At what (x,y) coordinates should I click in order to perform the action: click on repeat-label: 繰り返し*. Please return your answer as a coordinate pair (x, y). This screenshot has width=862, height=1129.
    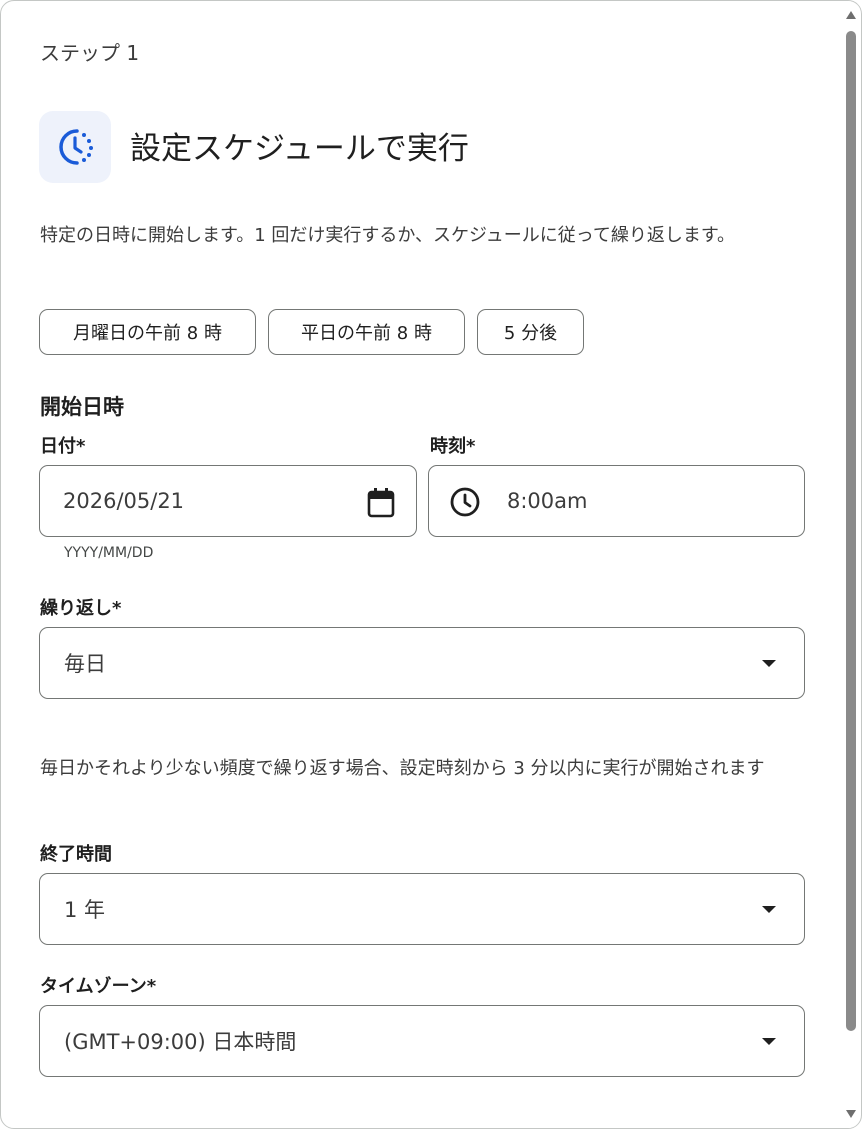
    Looking at the image, I should click on (81, 608).